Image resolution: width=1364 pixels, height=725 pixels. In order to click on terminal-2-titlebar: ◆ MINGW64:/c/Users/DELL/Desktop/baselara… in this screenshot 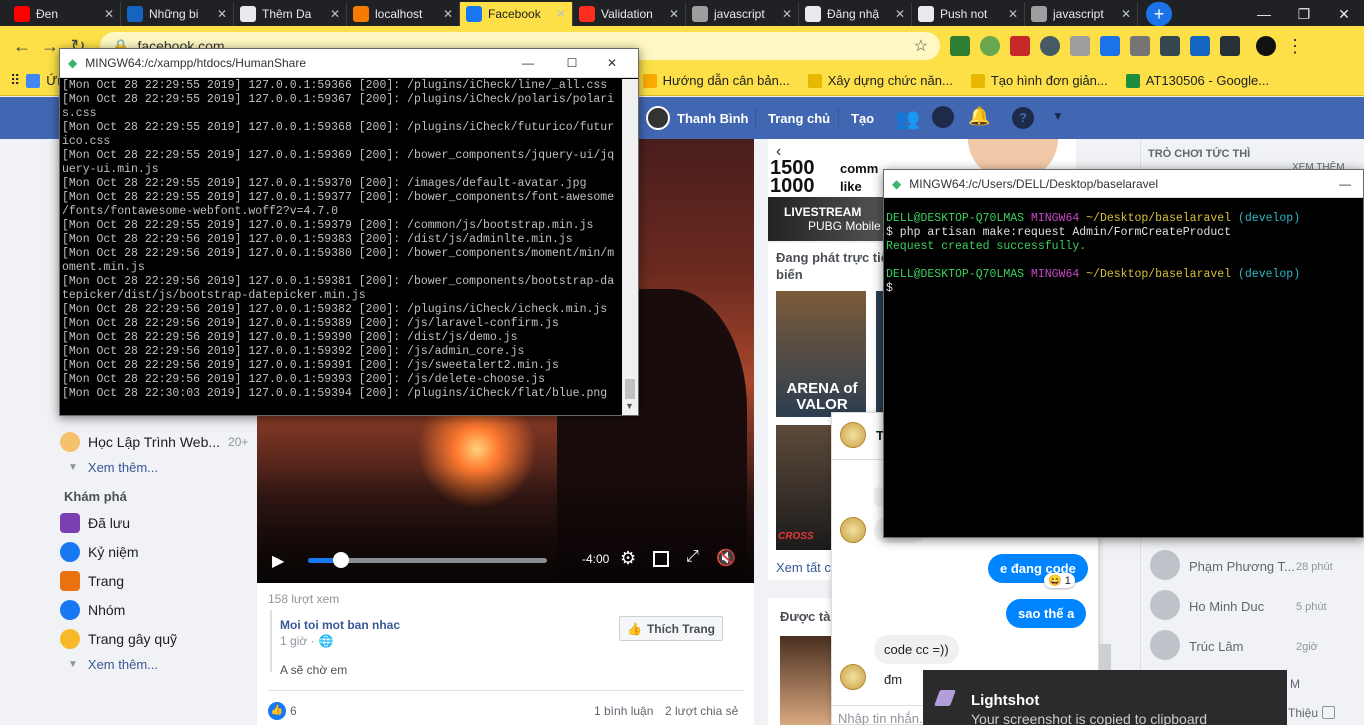, I will do `click(1123, 184)`.